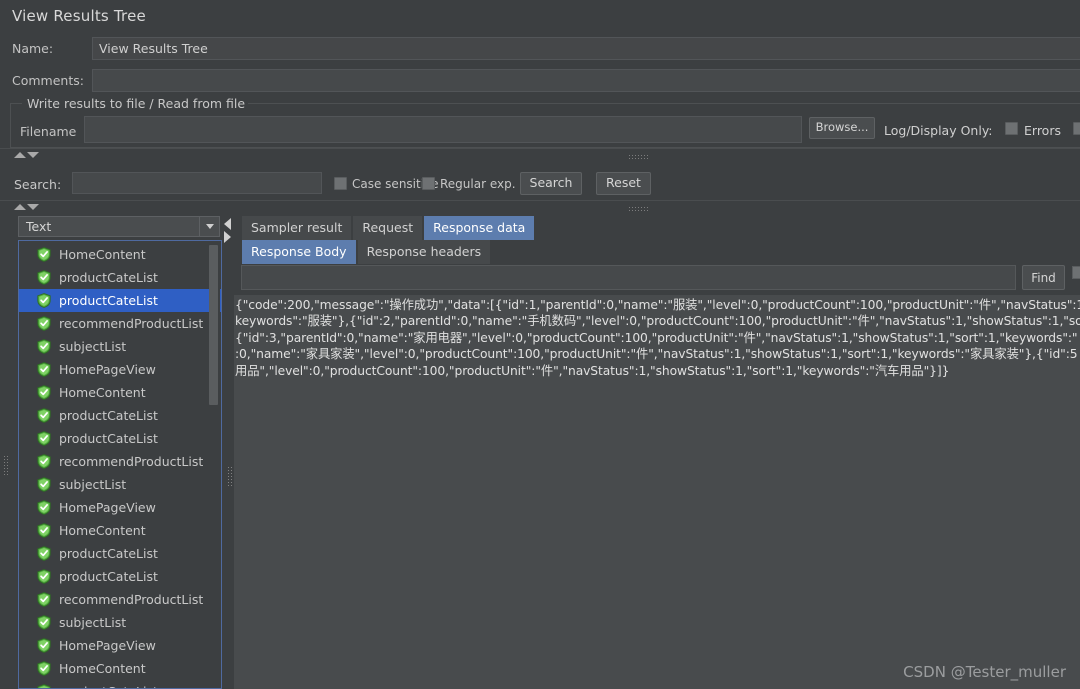 This screenshot has height=689, width=1080. I want to click on name-input: View Results Tree, so click(586, 48).